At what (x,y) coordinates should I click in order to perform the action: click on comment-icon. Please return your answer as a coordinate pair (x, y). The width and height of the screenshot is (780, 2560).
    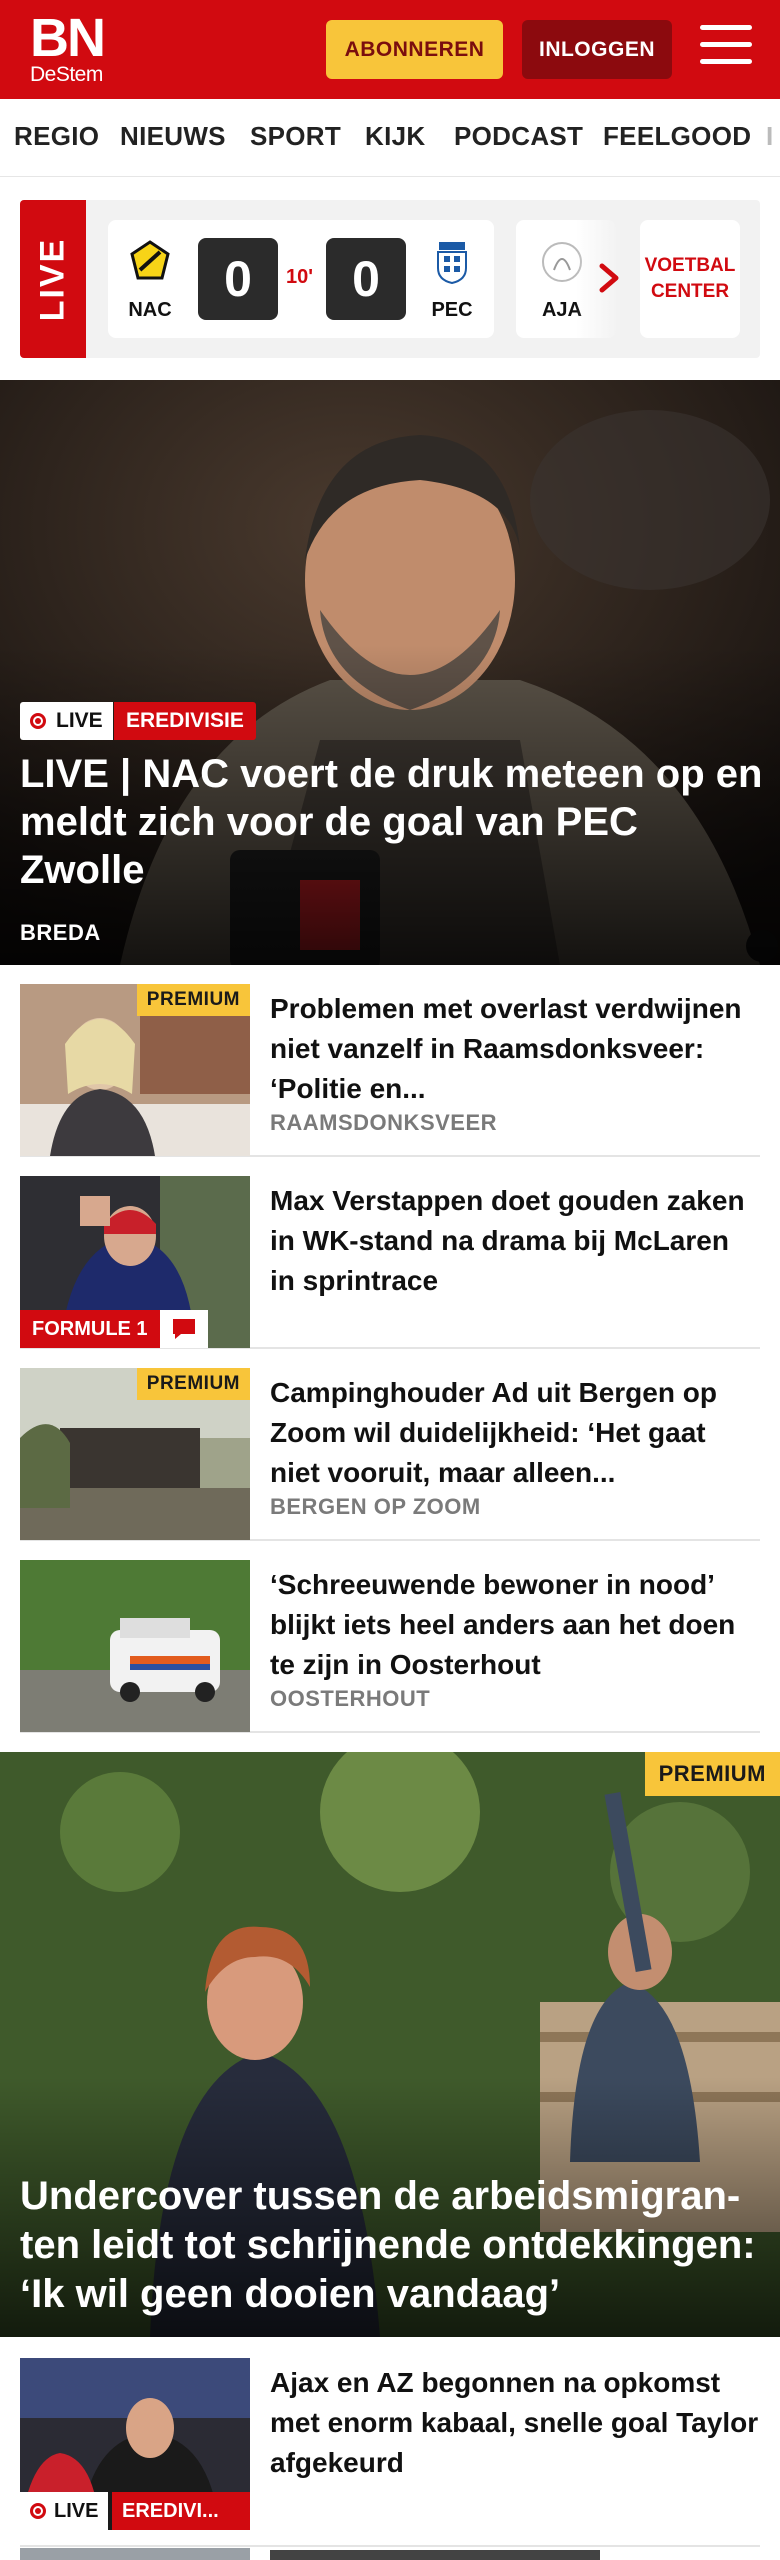
    Looking at the image, I should click on (184, 1329).